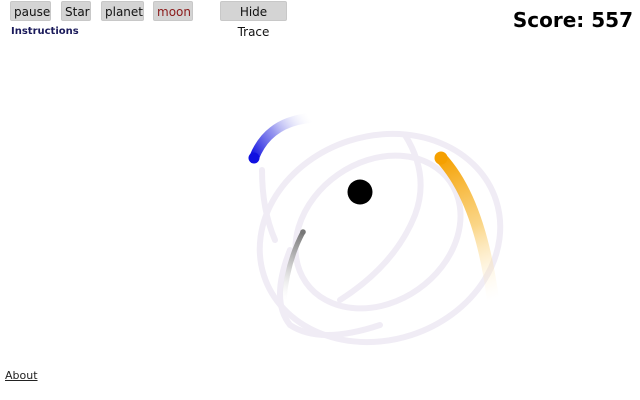 This screenshot has height=400, width=640. Describe the element at coordinates (253, 20) in the screenshot. I see `hide-trace-button: Hide Trace` at that location.